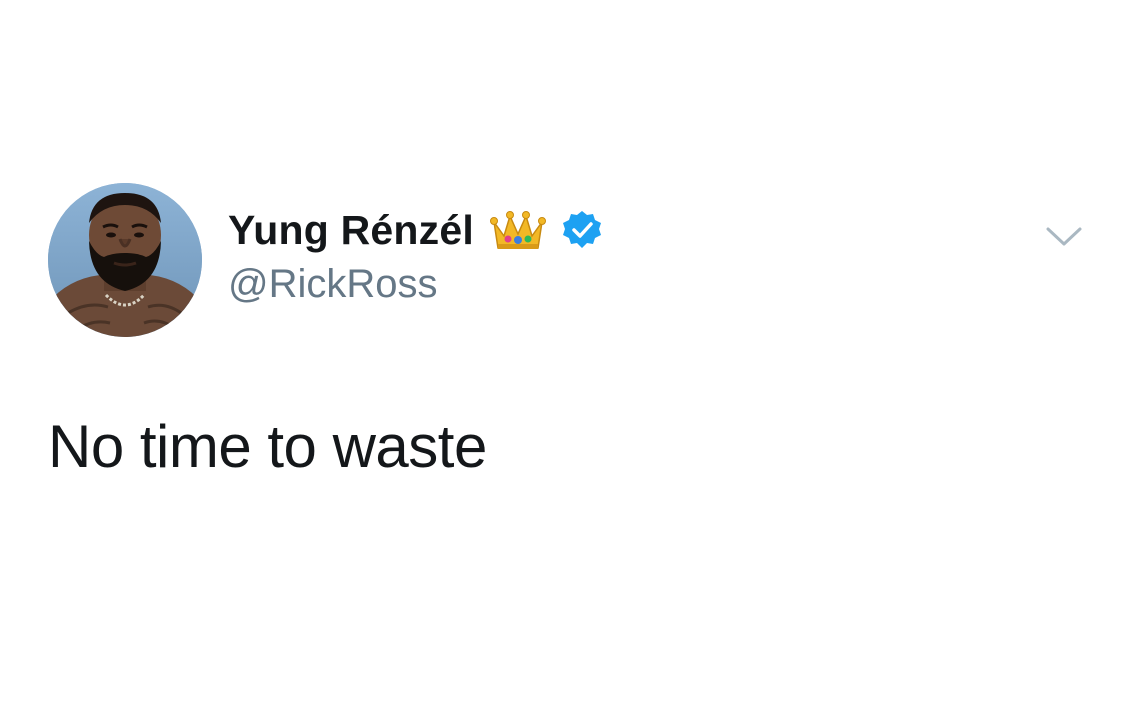 The height and width of the screenshot is (724, 1125). Describe the element at coordinates (582, 230) in the screenshot. I see `verified-badge-icon` at that location.